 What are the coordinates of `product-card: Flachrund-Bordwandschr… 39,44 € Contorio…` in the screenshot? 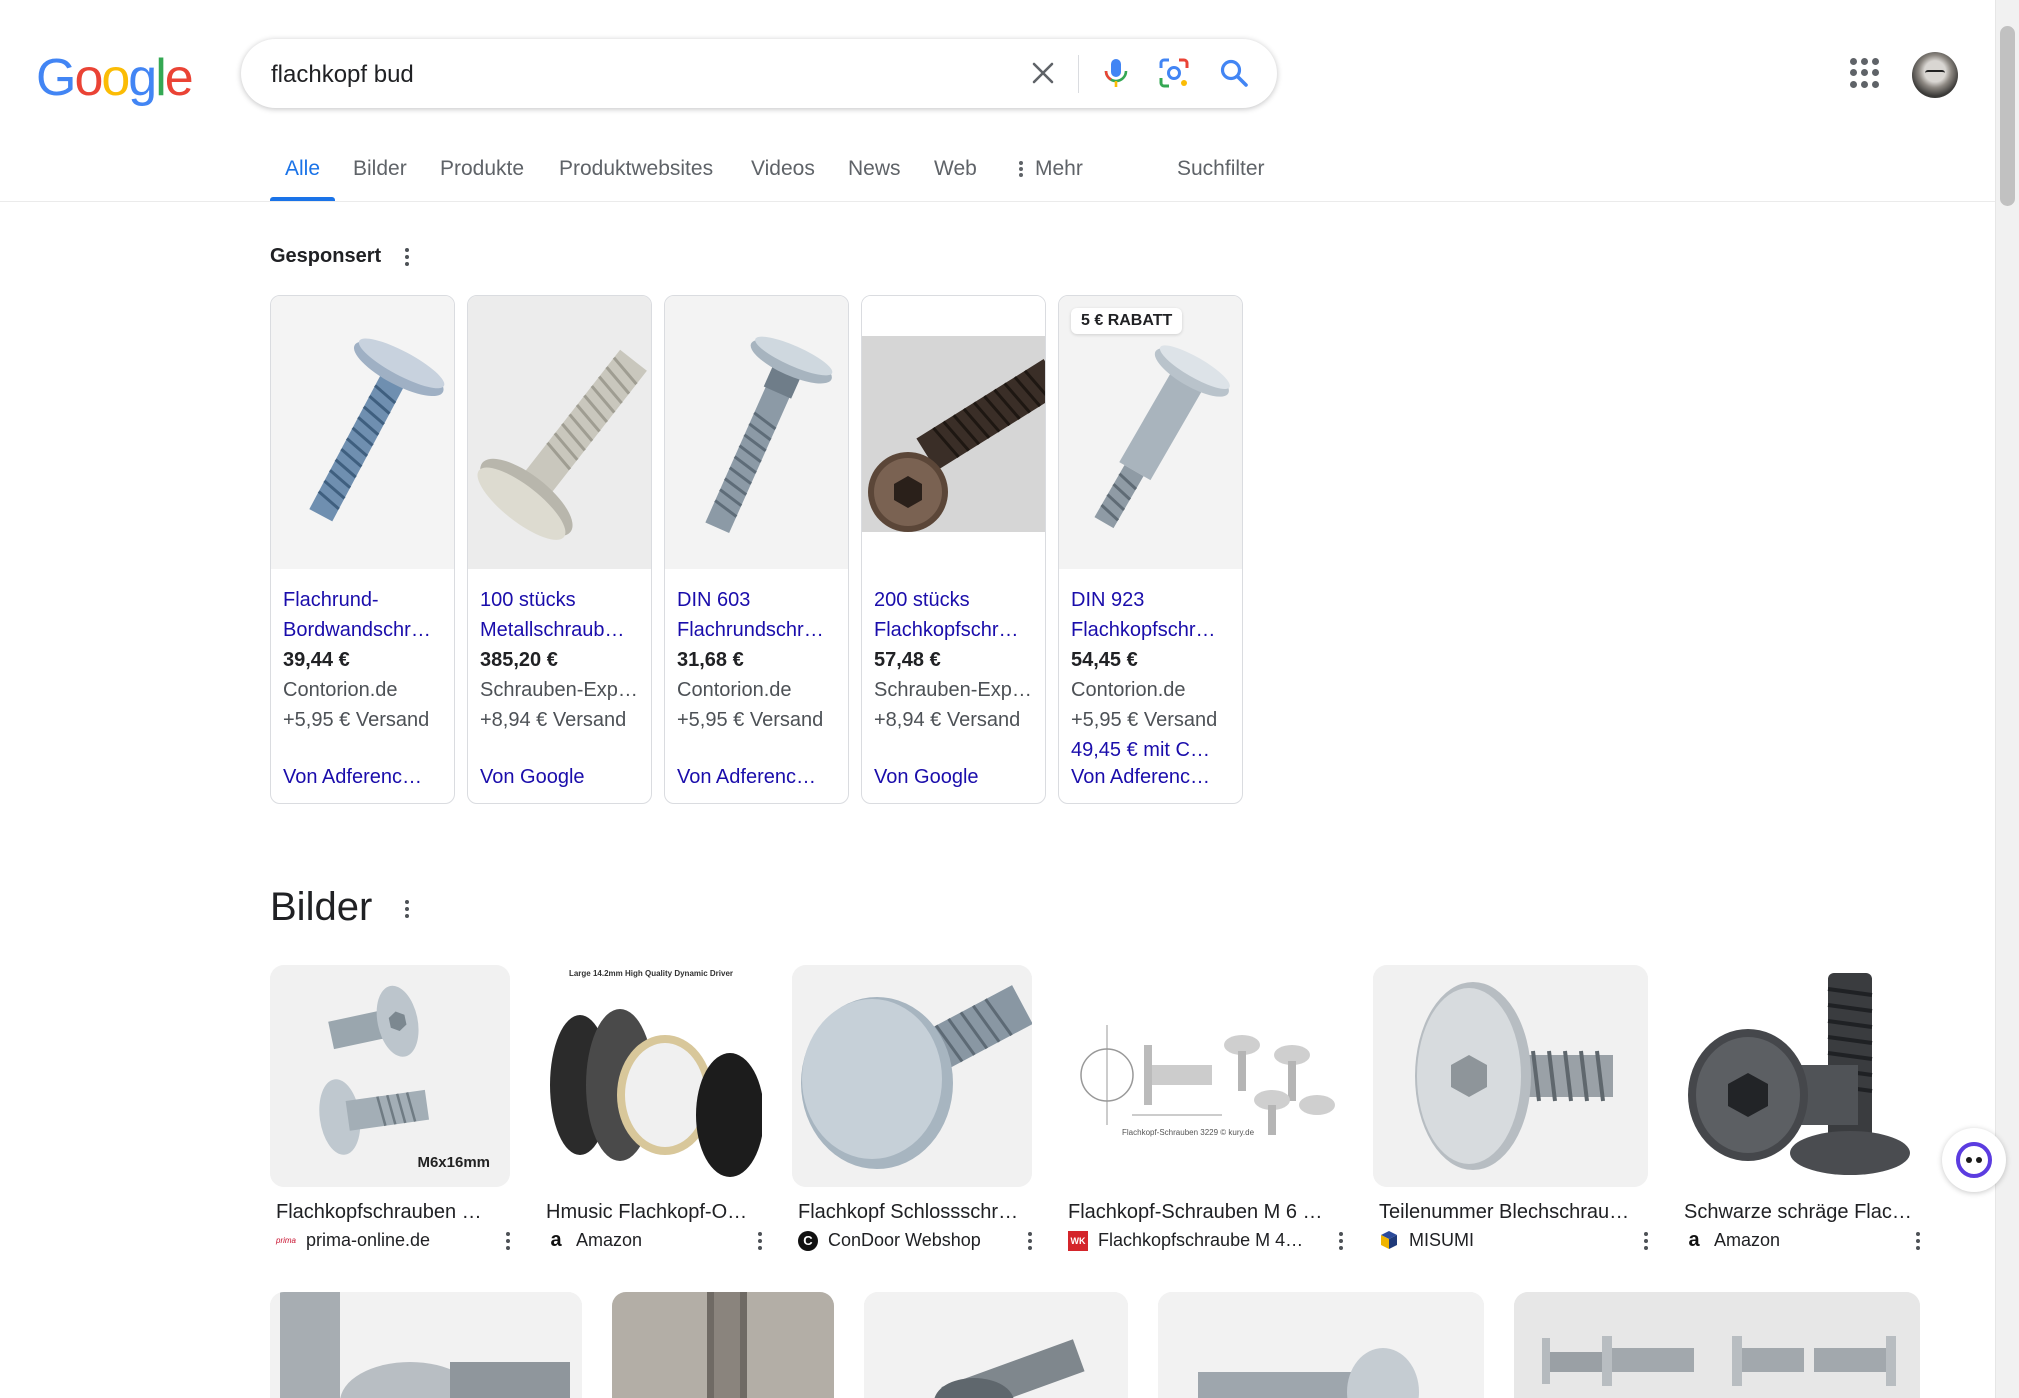 It's located at (362, 549).